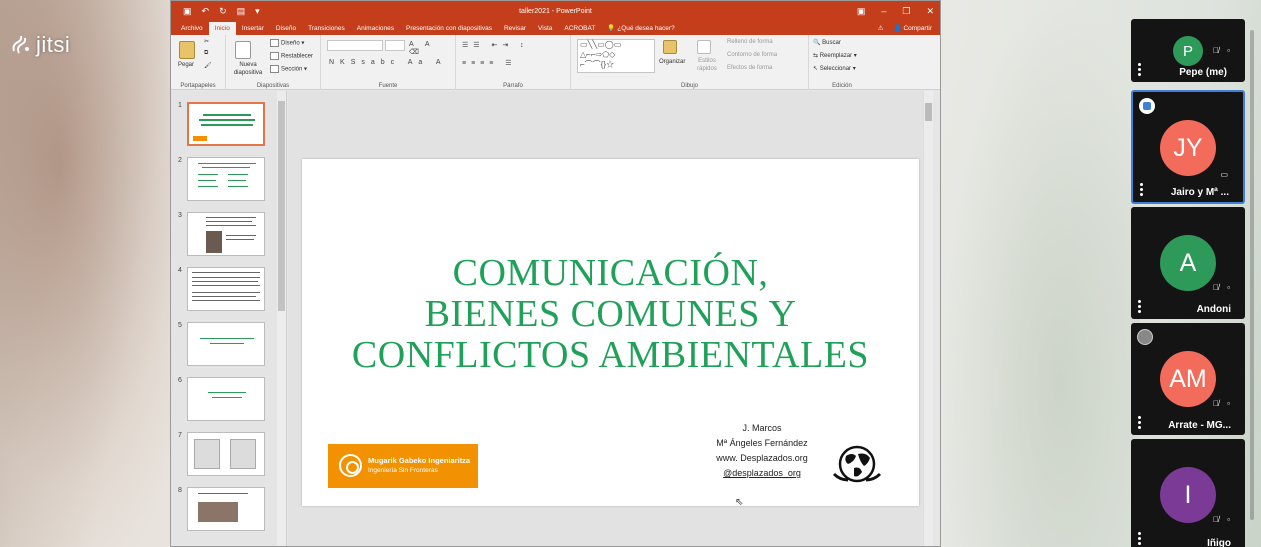  Describe the element at coordinates (928, 318) in the screenshot. I see `editor-scrollbar` at that location.